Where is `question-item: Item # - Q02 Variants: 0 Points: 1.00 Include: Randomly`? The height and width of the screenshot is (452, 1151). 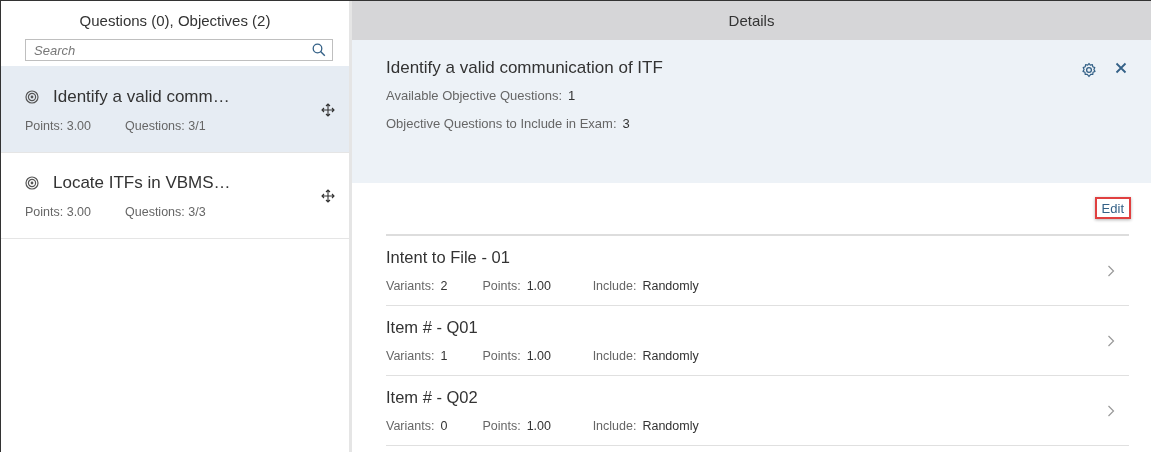 question-item: Item # - Q02 Variants: 0 Points: 1.00 Include: Randomly is located at coordinates (757, 411).